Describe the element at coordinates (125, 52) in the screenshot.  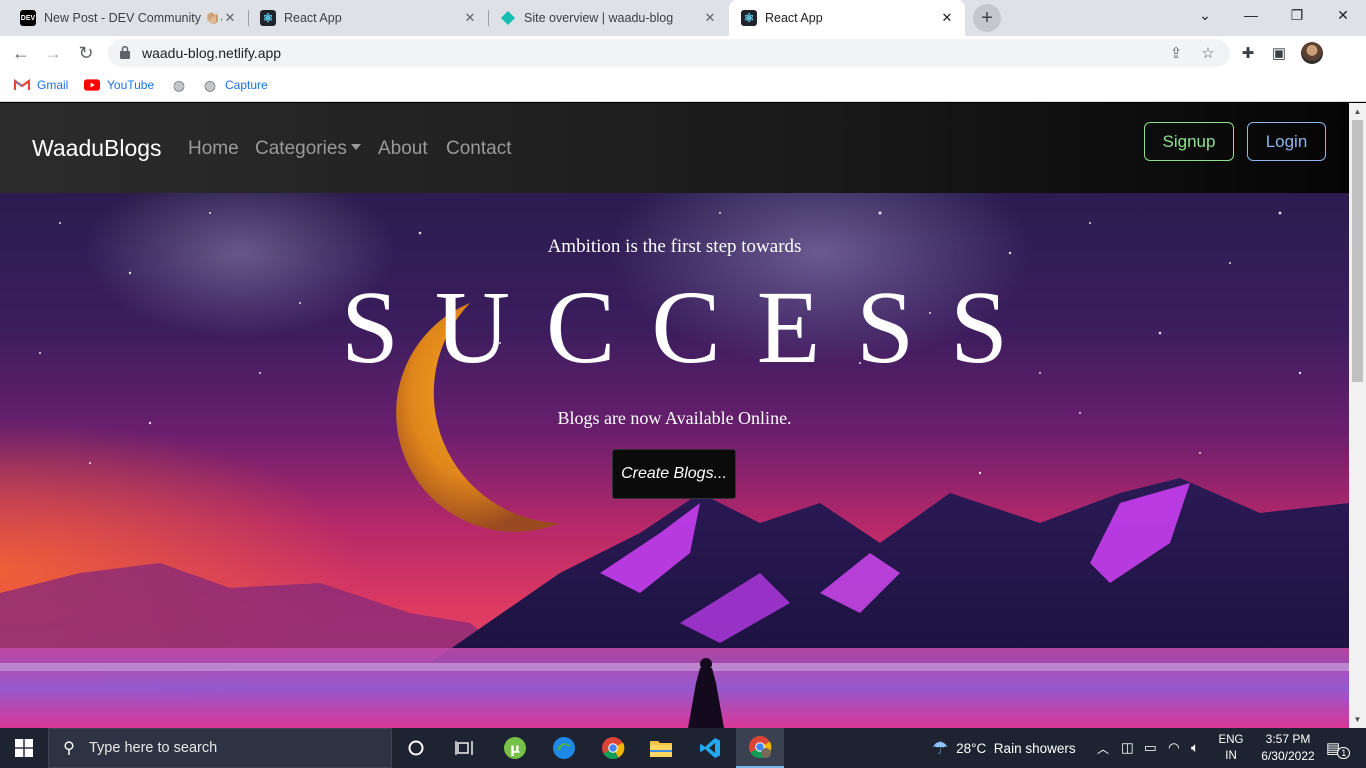
I see `lock-icon` at that location.